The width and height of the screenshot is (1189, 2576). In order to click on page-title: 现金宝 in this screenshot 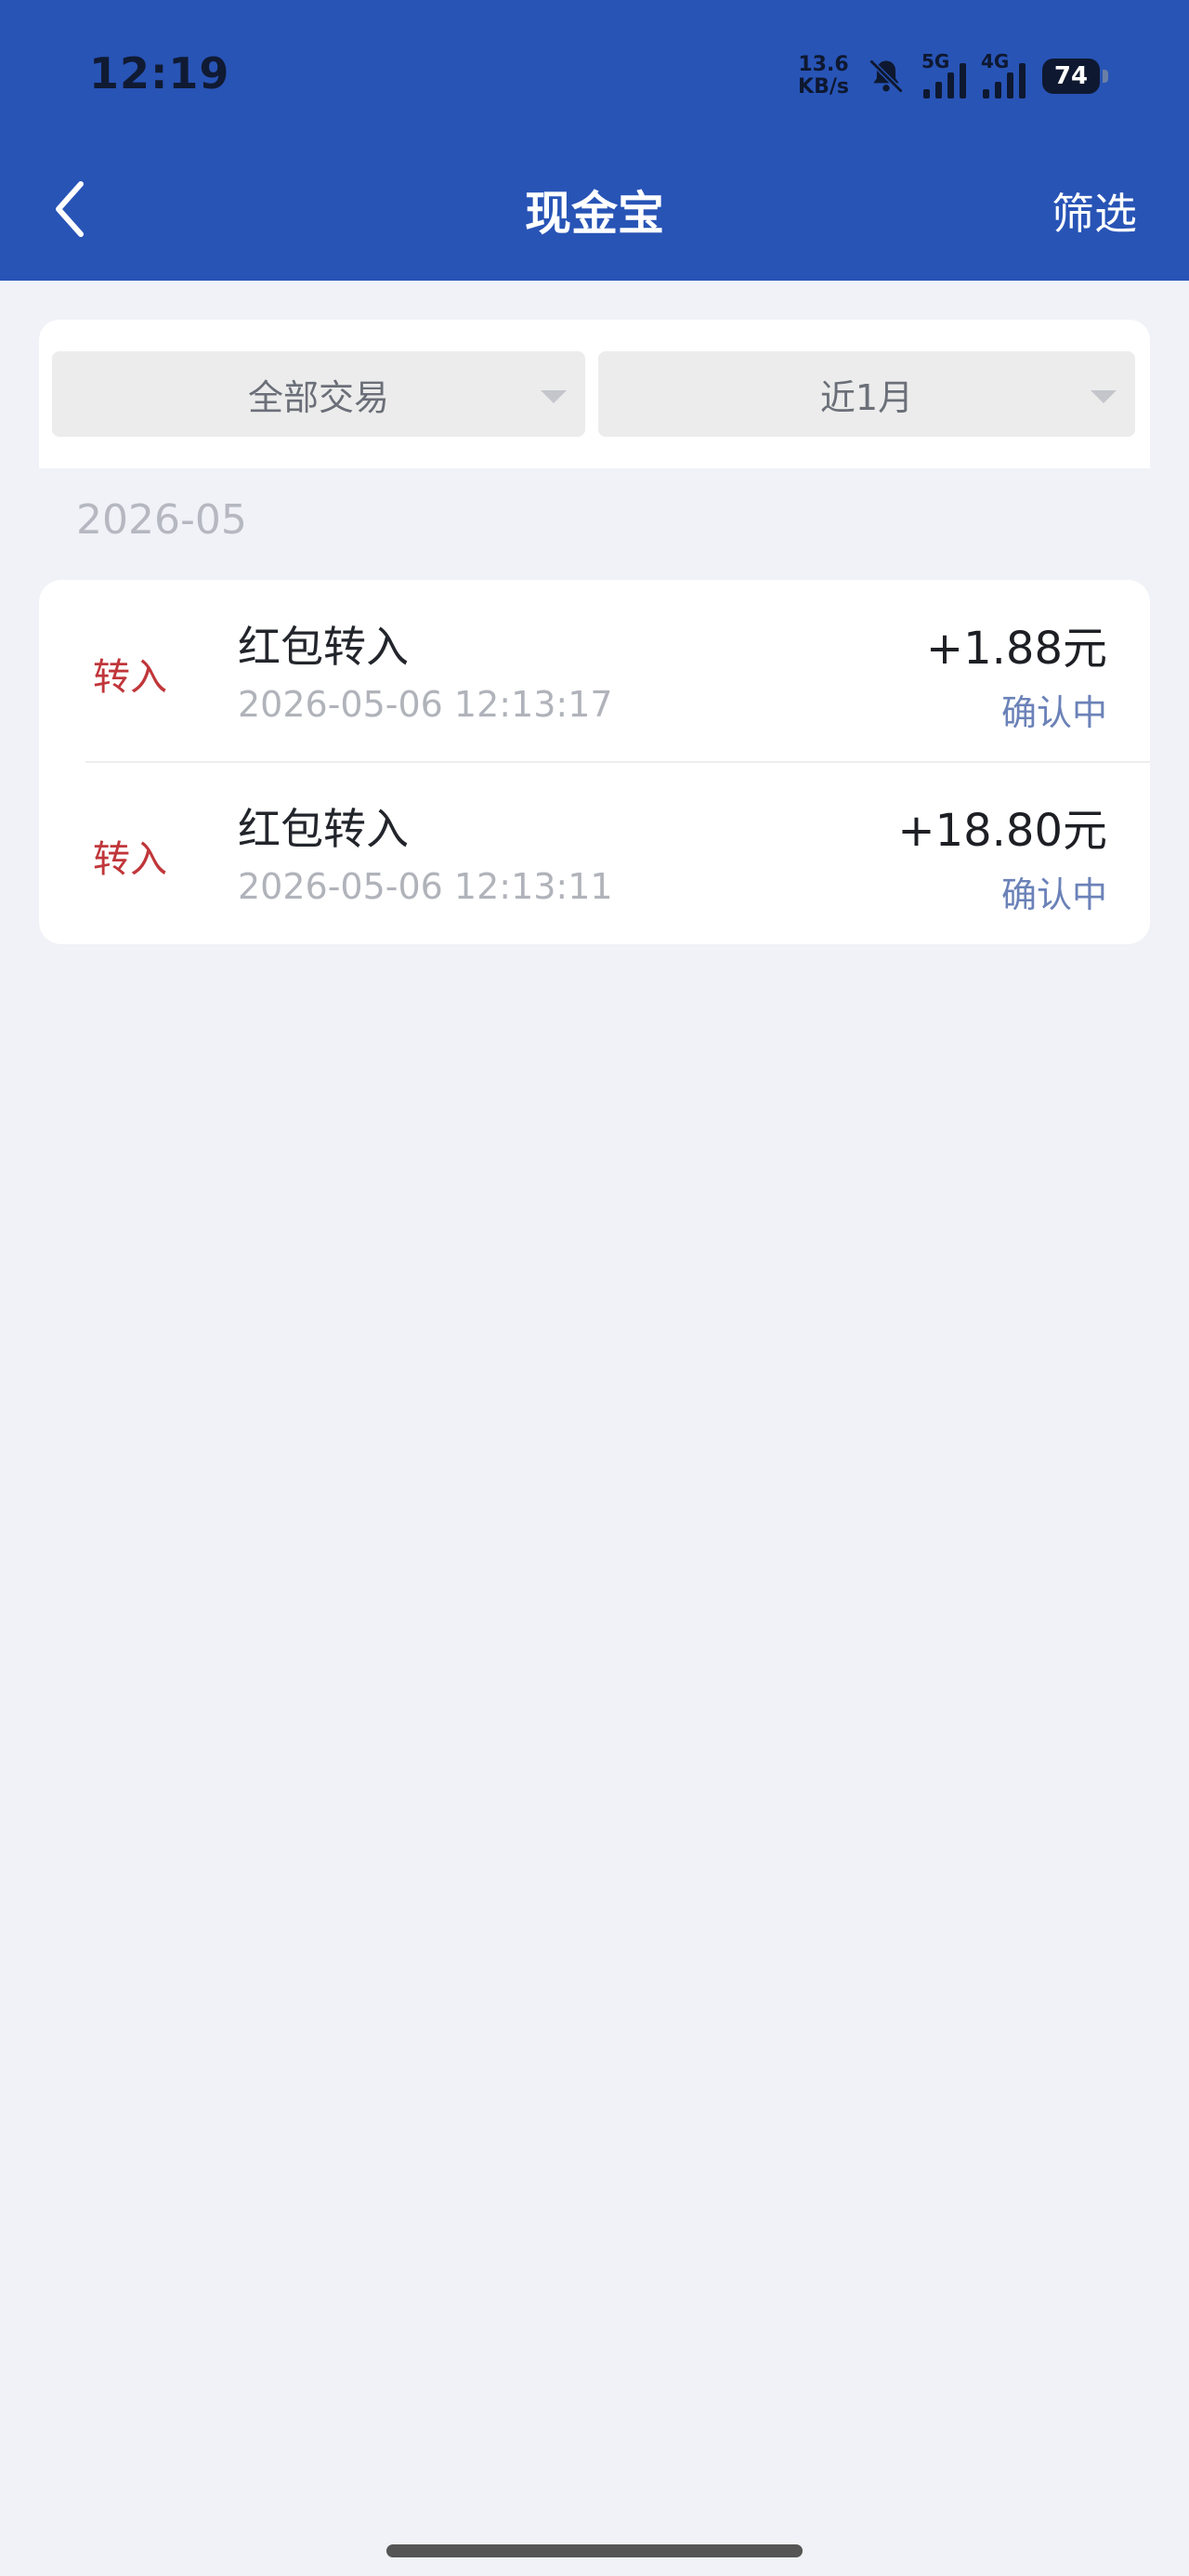, I will do `click(594, 214)`.